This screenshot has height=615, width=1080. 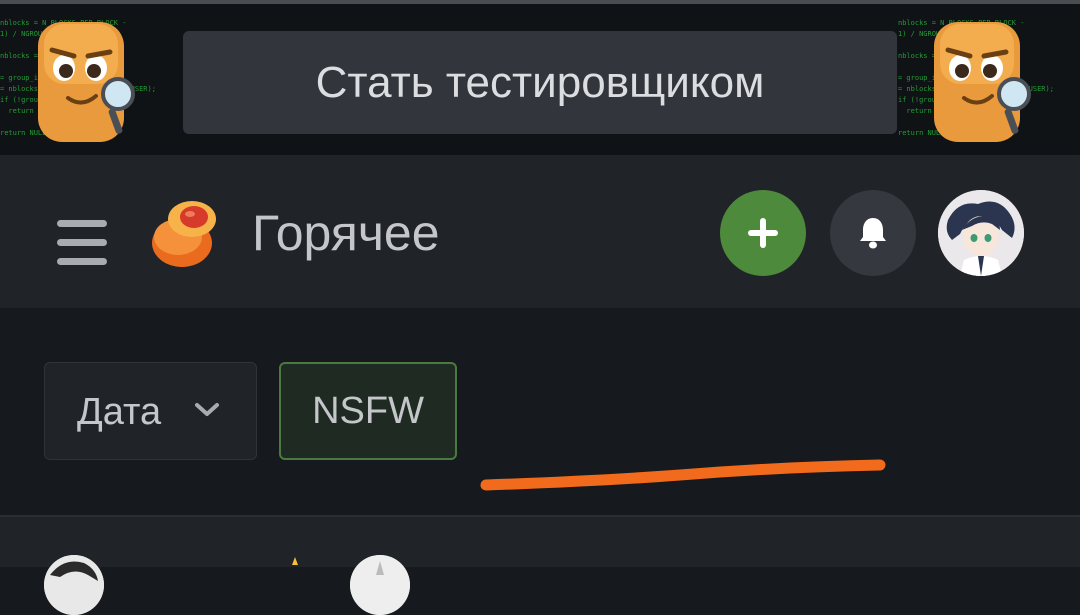 I want to click on notifications-button, so click(x=873, y=233).